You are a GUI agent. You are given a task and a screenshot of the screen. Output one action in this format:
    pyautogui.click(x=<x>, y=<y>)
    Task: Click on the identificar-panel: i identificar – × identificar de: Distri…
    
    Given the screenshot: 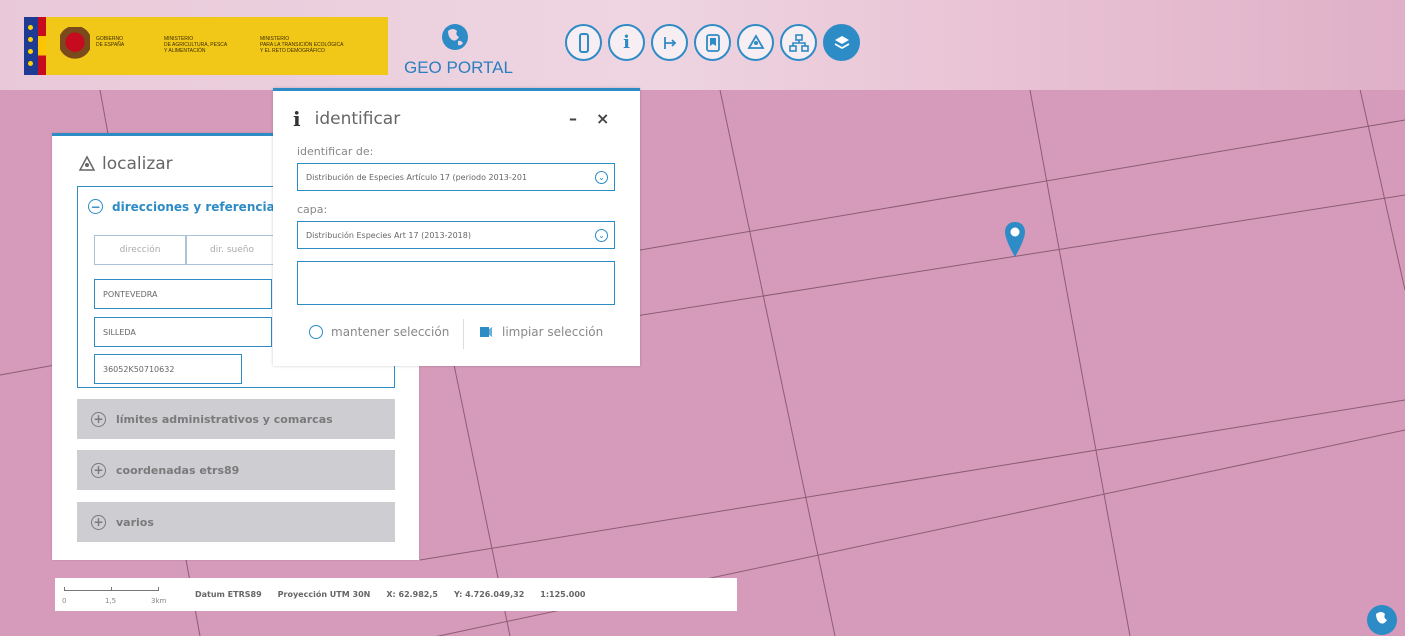 What is the action you would take?
    pyautogui.click(x=456, y=227)
    